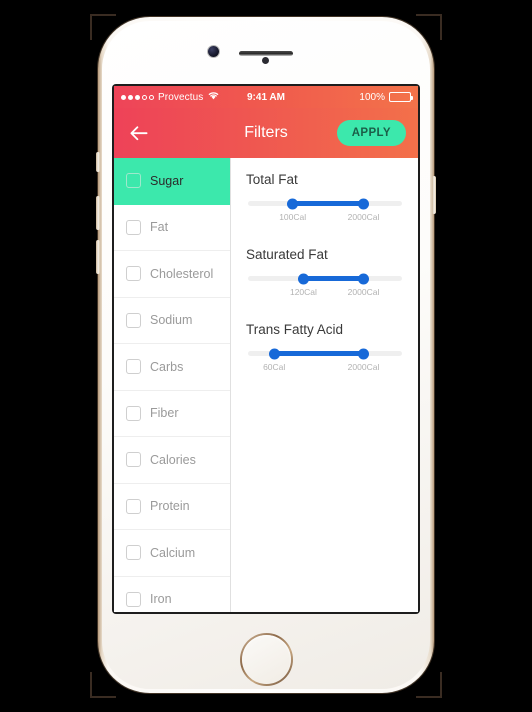 The image size is (532, 712). Describe the element at coordinates (213, 51) in the screenshot. I see `front-camera-icon` at that location.